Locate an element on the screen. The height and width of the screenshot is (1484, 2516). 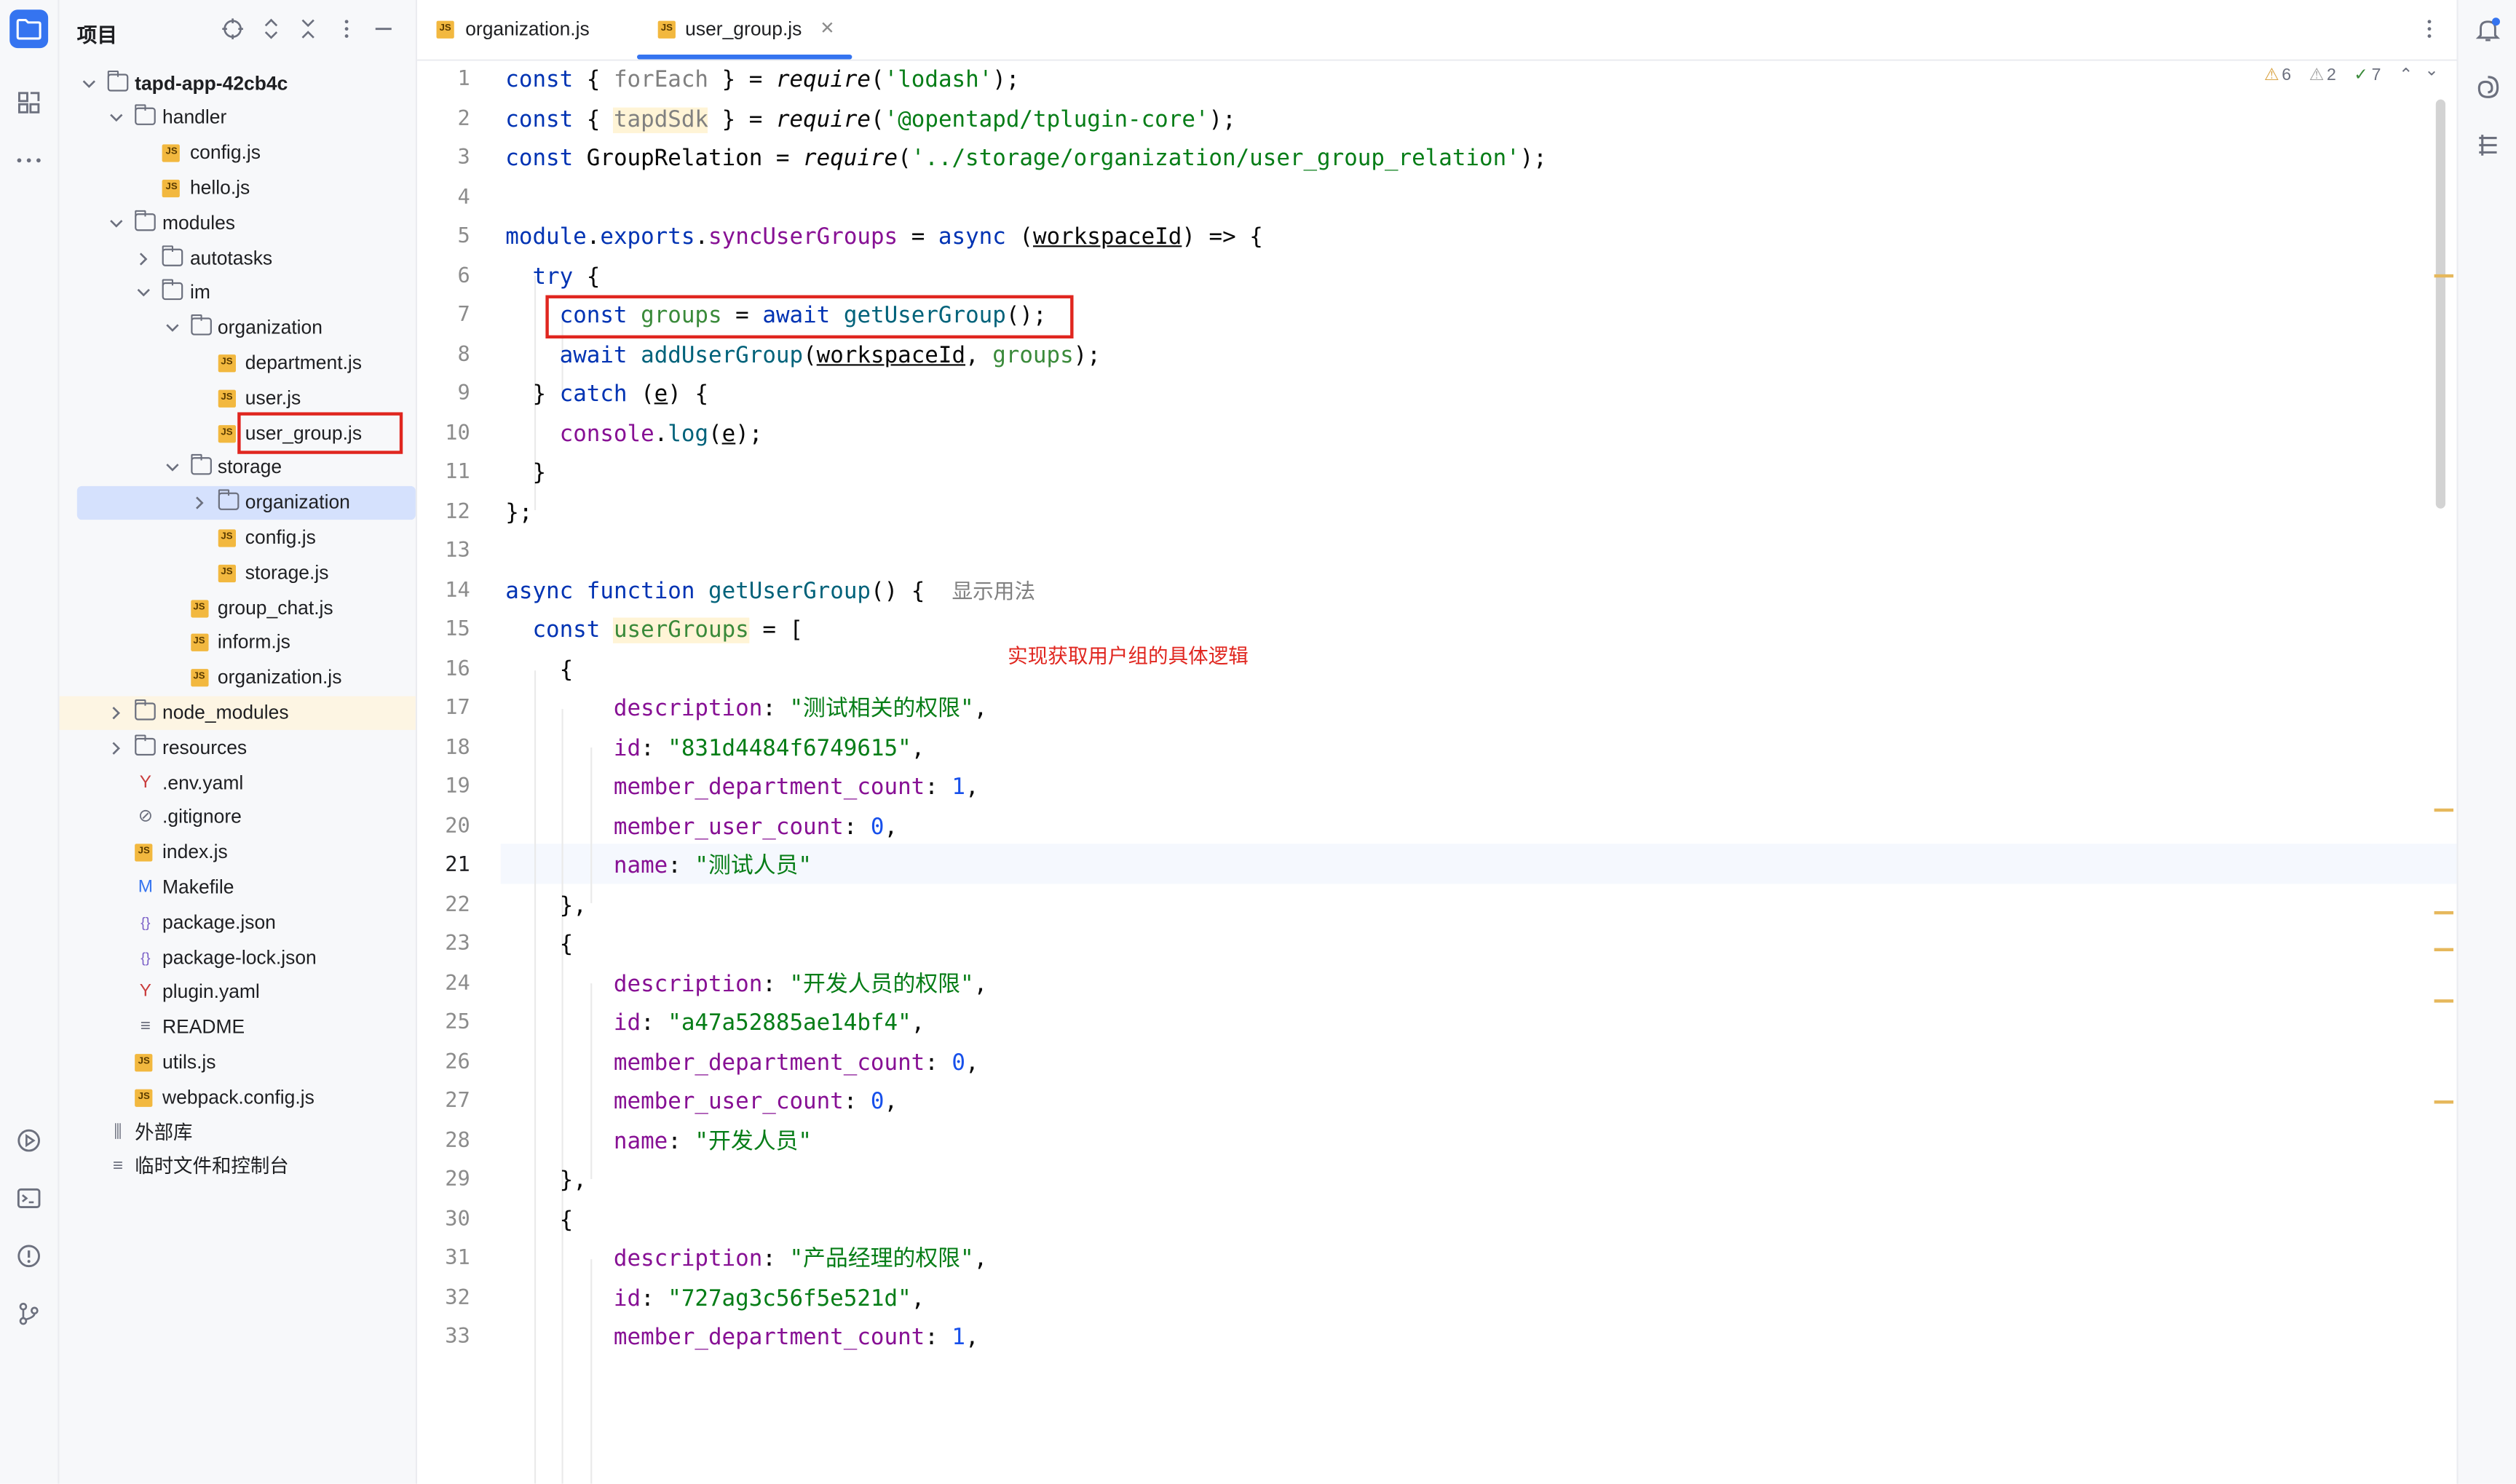
usages-inlay-hint: 显示用法 is located at coordinates (993, 591).